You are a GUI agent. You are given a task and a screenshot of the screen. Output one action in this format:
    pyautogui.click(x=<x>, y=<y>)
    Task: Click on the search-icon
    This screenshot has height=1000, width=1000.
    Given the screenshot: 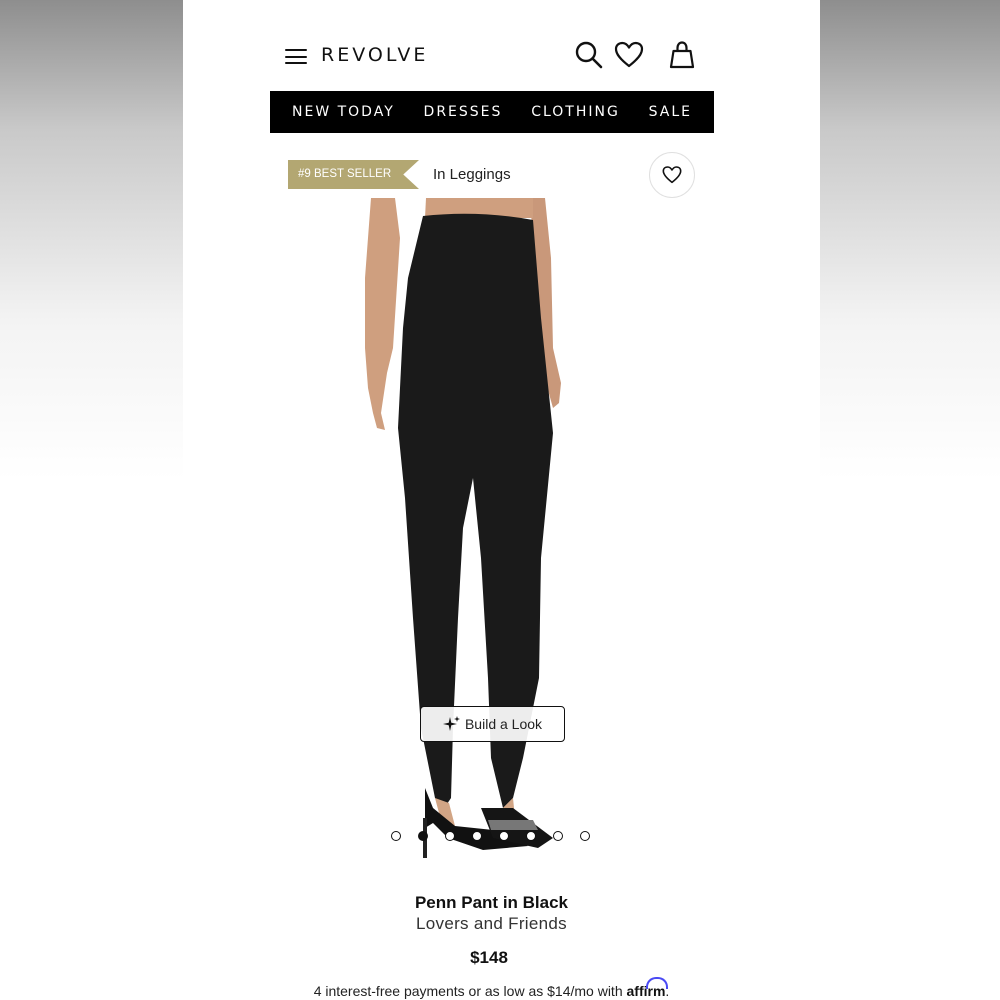 What is the action you would take?
    pyautogui.click(x=589, y=55)
    